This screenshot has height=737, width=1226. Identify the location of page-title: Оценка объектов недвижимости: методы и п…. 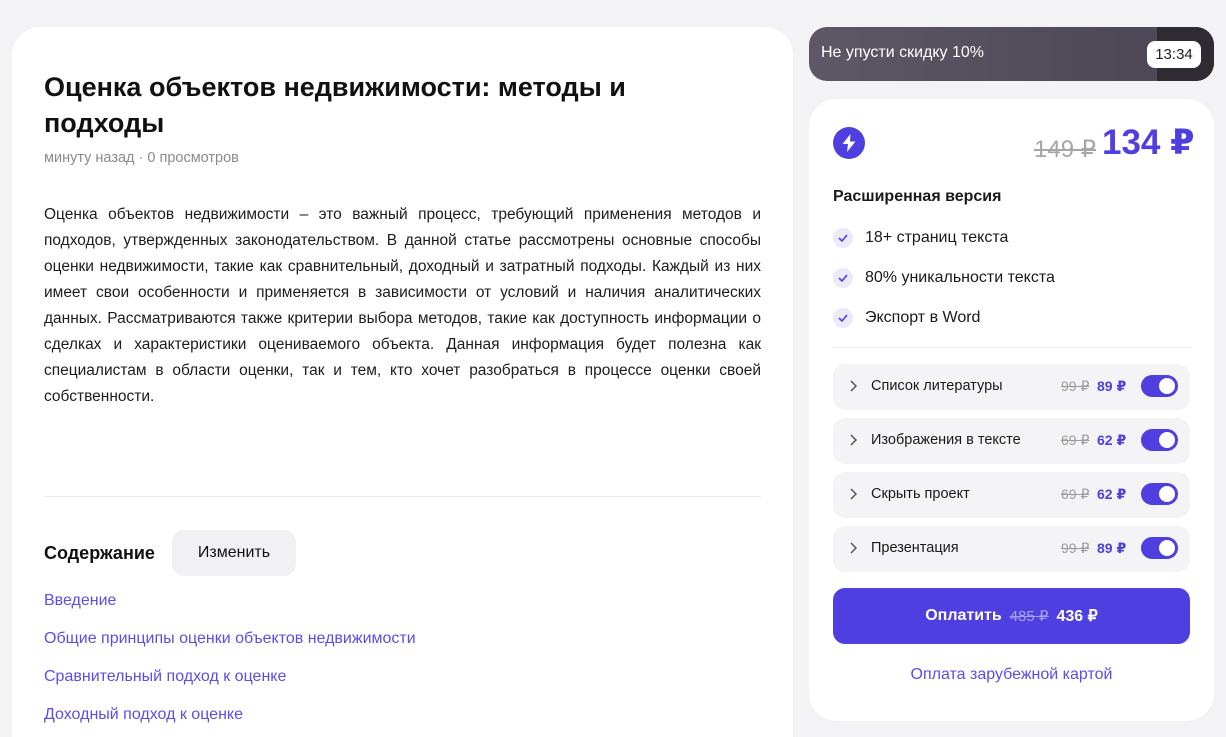
(335, 105).